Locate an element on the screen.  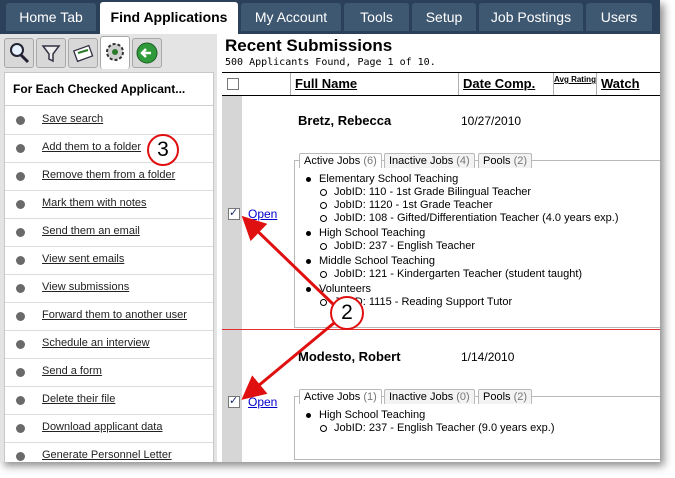
callout-3: 3 is located at coordinates (163, 150).